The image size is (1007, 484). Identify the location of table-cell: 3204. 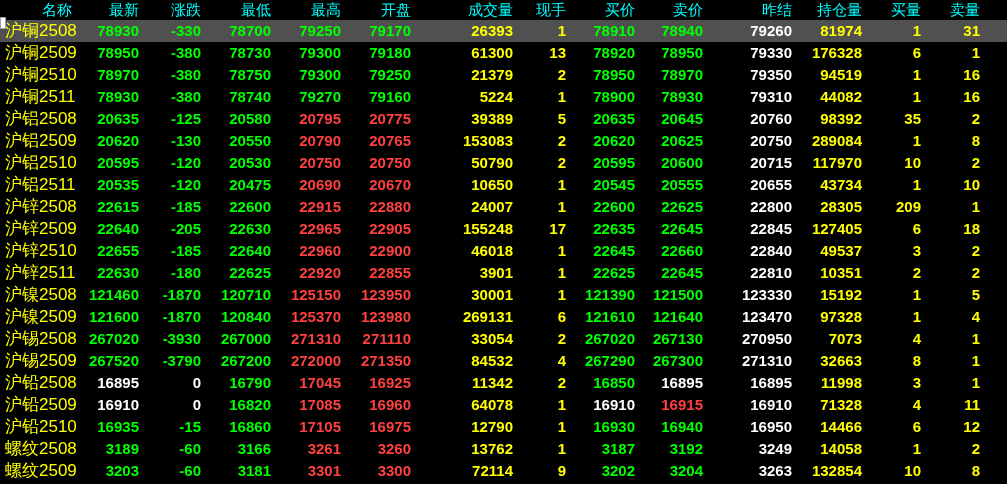
(686, 471).